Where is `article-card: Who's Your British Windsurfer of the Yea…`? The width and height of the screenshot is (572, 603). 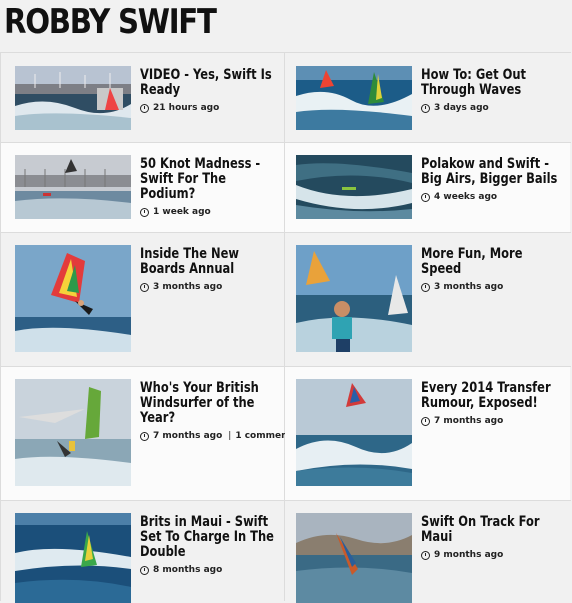 article-card: Who's Your British Windsurfer of the Yea… is located at coordinates (148, 433).